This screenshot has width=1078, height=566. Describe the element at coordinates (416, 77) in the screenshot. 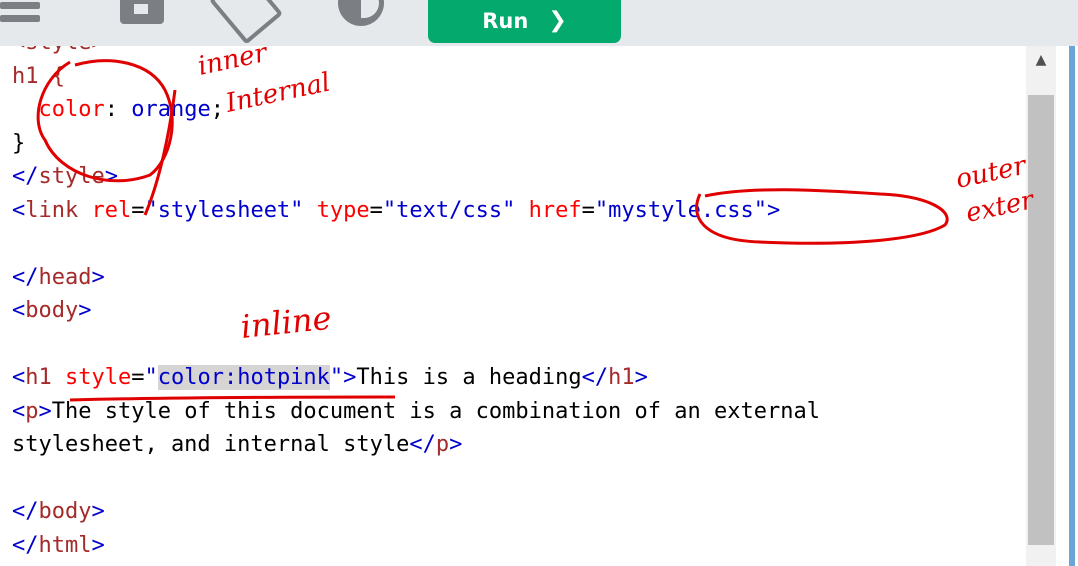

I see `code-line: h1 {` at that location.